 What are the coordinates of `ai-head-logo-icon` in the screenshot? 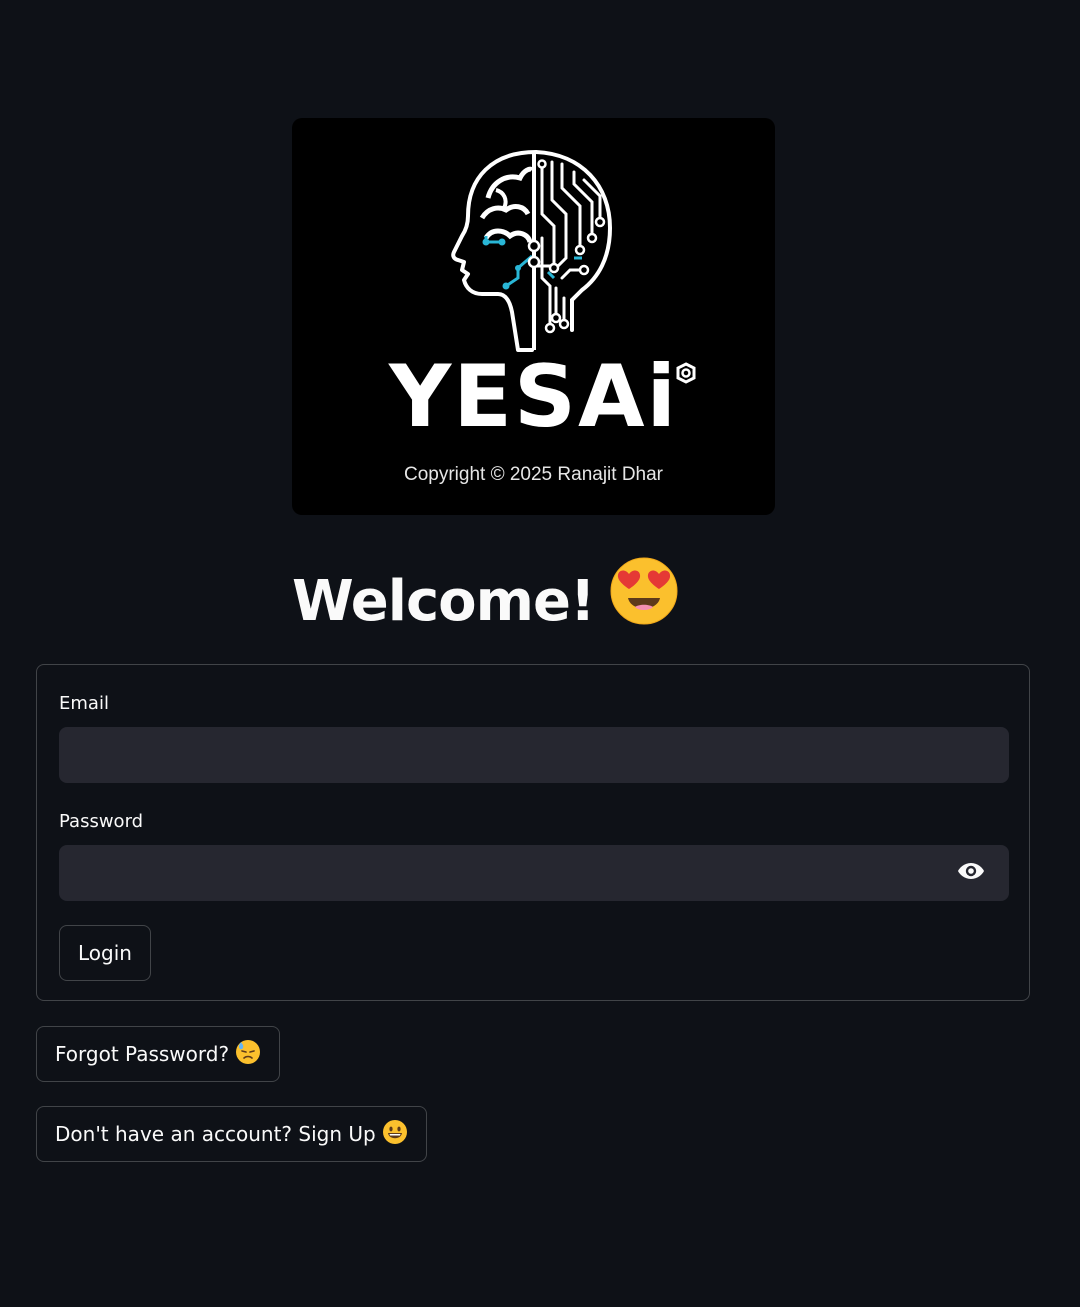 It's located at (573, 267).